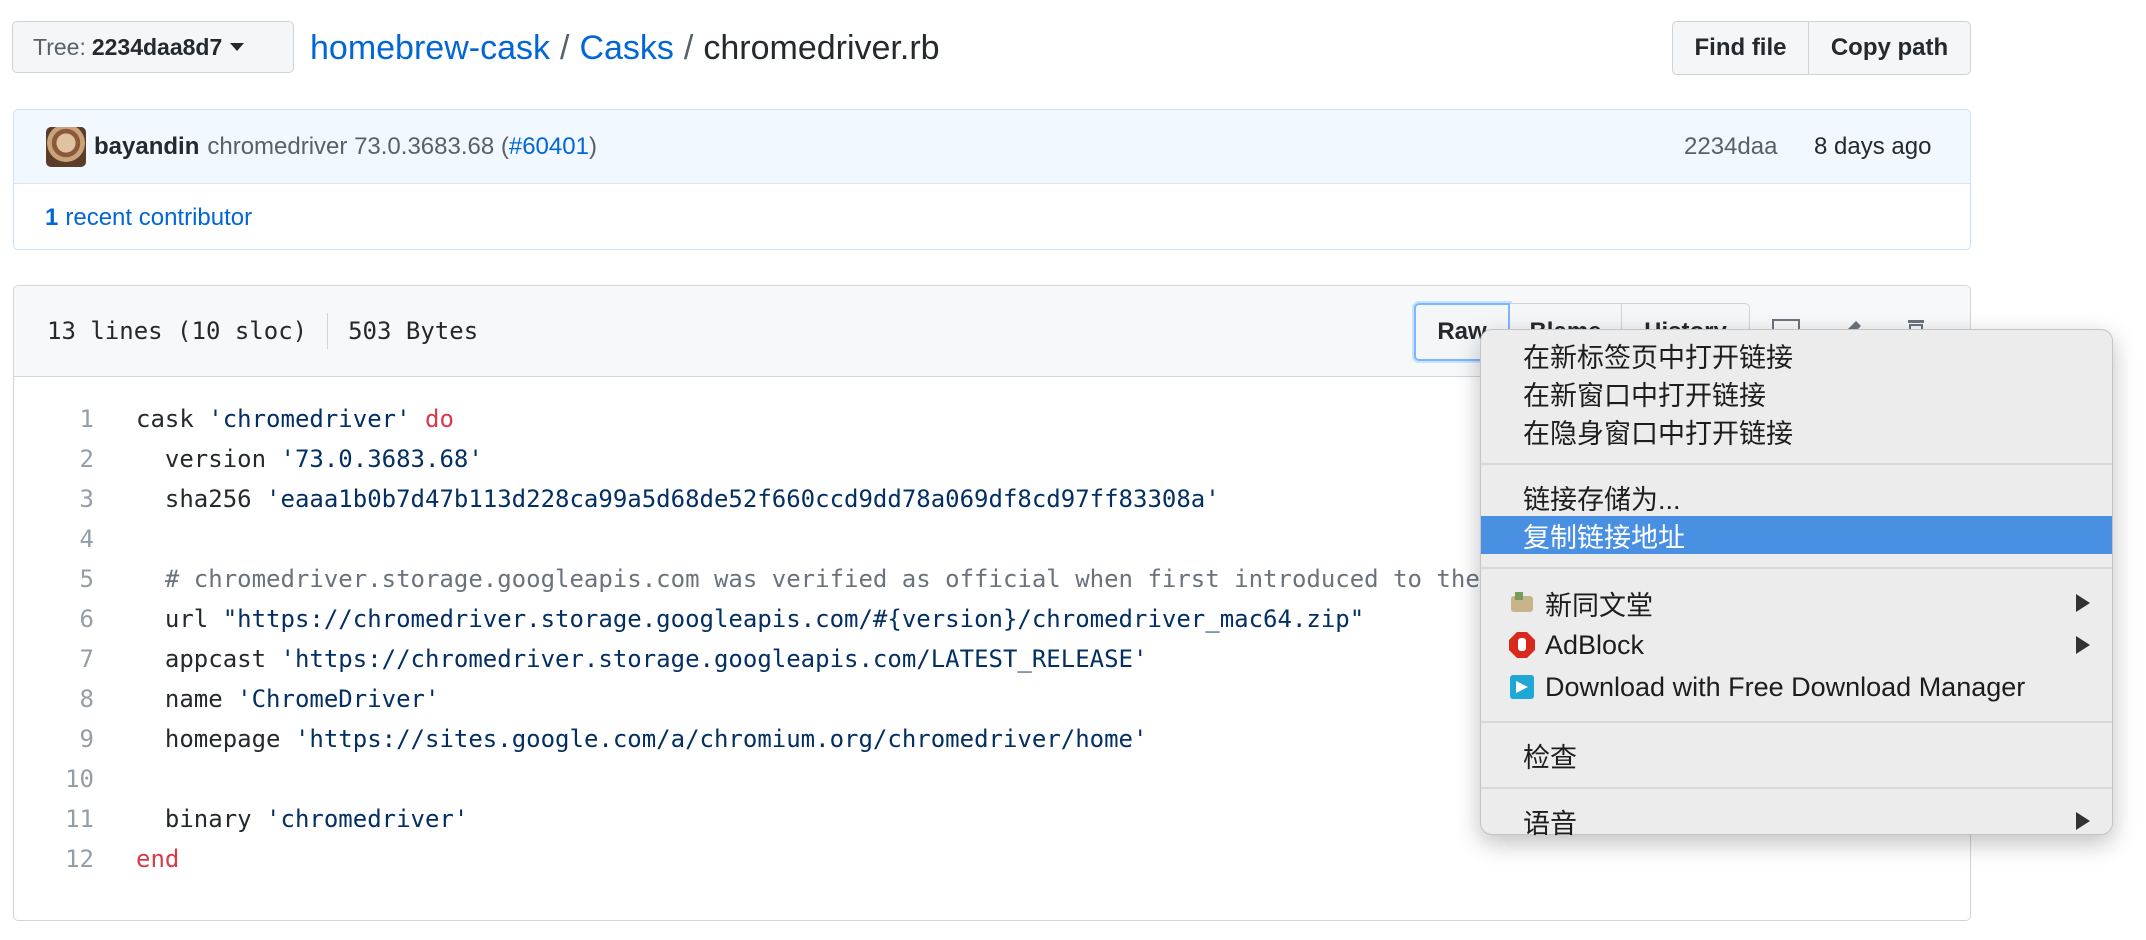  What do you see at coordinates (54, 699) in the screenshot?
I see `line-number: 8` at bounding box center [54, 699].